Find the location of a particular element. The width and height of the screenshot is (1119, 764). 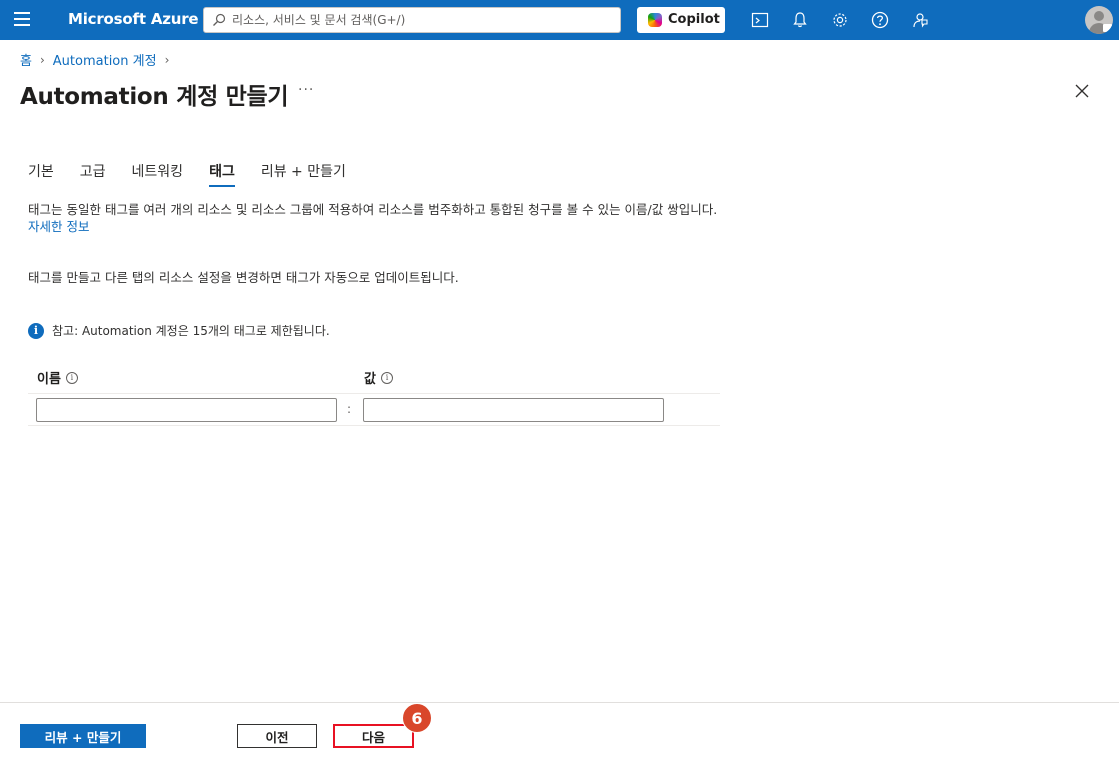

tab-advanced: 고급 is located at coordinates (93, 174).